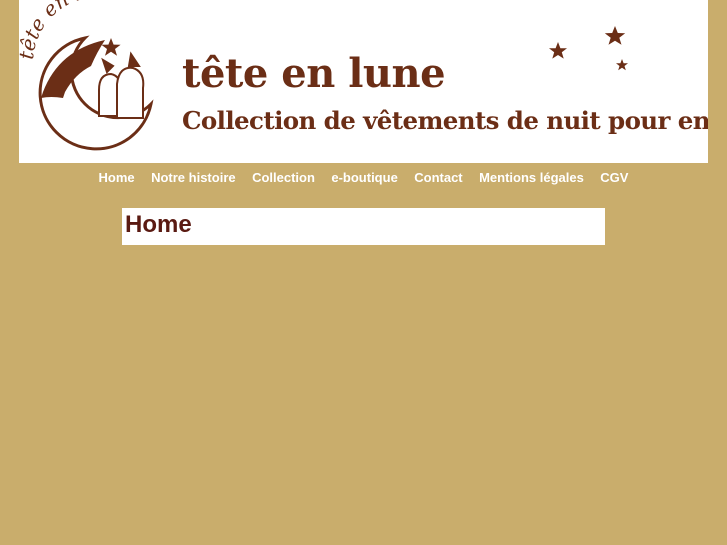 The image size is (727, 545). Describe the element at coordinates (314, 73) in the screenshot. I see `site-title: tête en lune` at that location.